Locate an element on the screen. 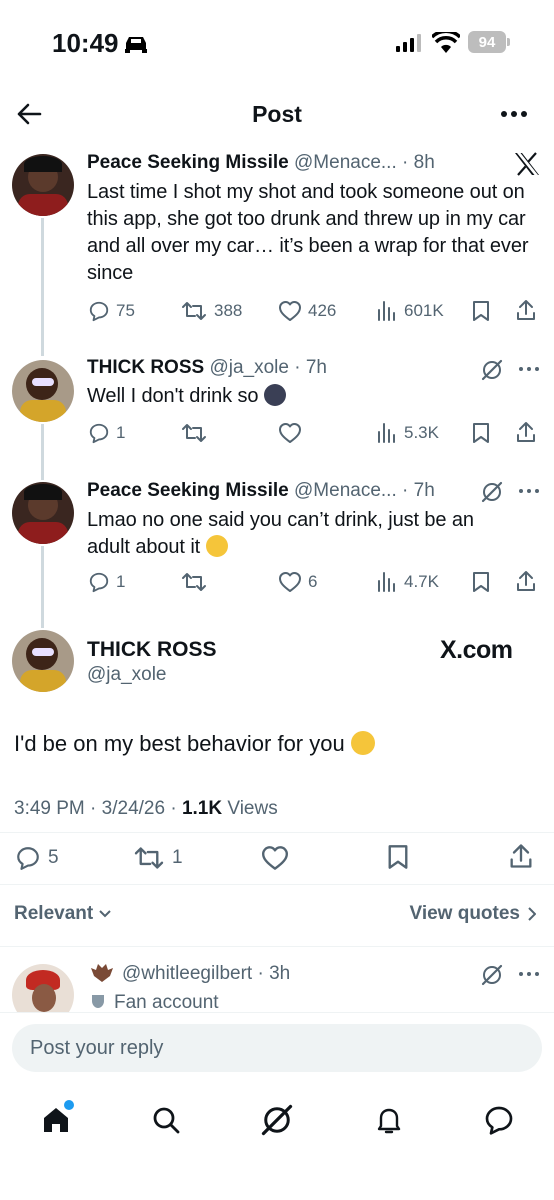 The image size is (554, 1200). header: Post is located at coordinates (277, 113).